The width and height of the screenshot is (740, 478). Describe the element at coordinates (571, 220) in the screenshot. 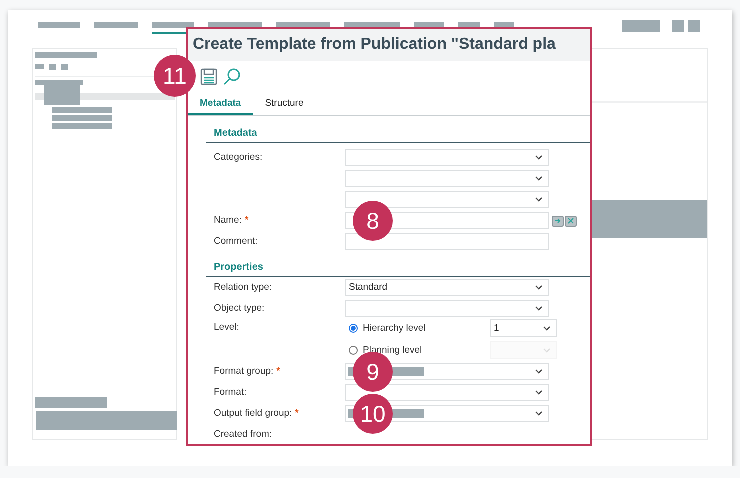

I see `clear-icon` at that location.